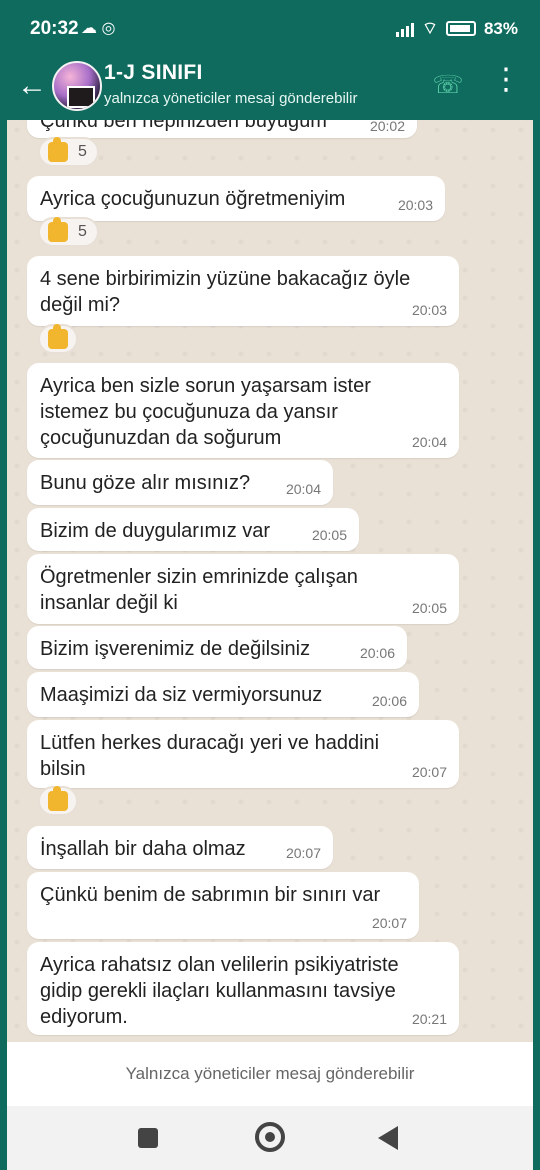 The width and height of the screenshot is (540, 1170). Describe the element at coordinates (429, 28) in the screenshot. I see `wifi-icon: ⌔` at that location.